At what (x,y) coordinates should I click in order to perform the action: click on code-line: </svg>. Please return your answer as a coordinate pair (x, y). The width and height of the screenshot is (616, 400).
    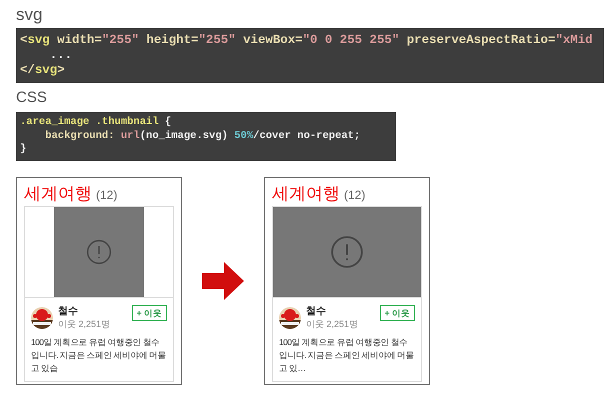
    Looking at the image, I should click on (43, 70).